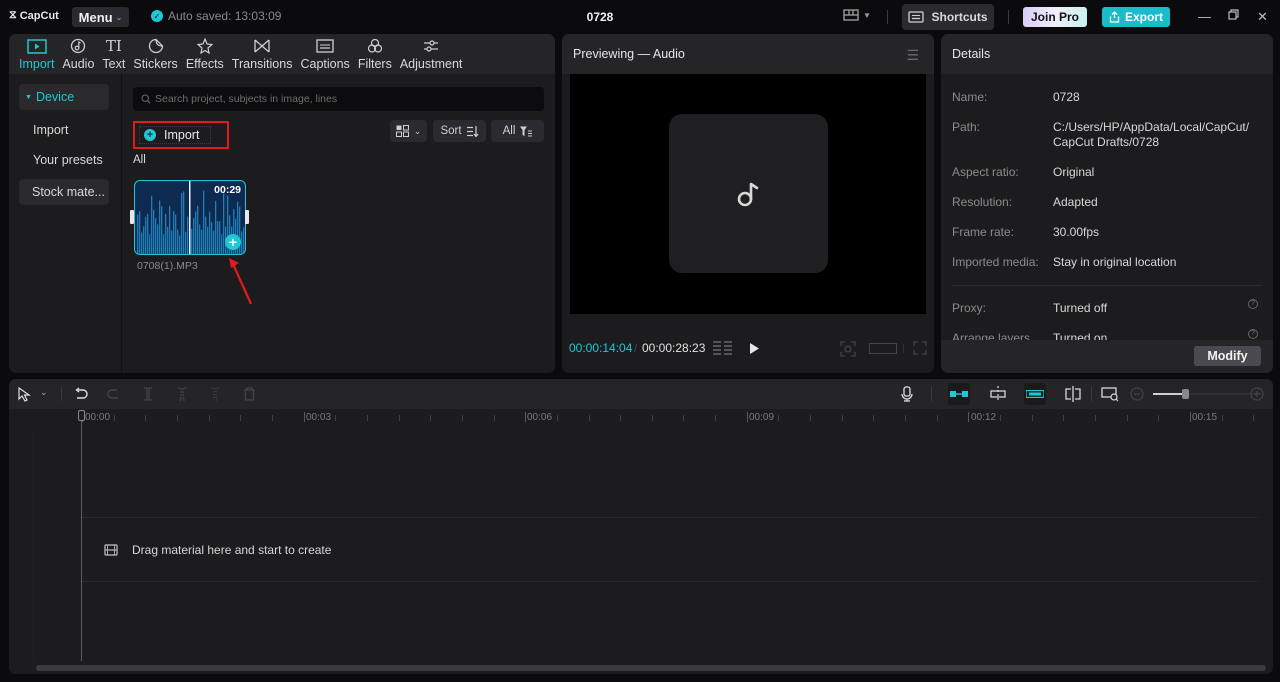 The width and height of the screenshot is (1280, 682). What do you see at coordinates (1136, 17) in the screenshot?
I see `export-button: Export` at bounding box center [1136, 17].